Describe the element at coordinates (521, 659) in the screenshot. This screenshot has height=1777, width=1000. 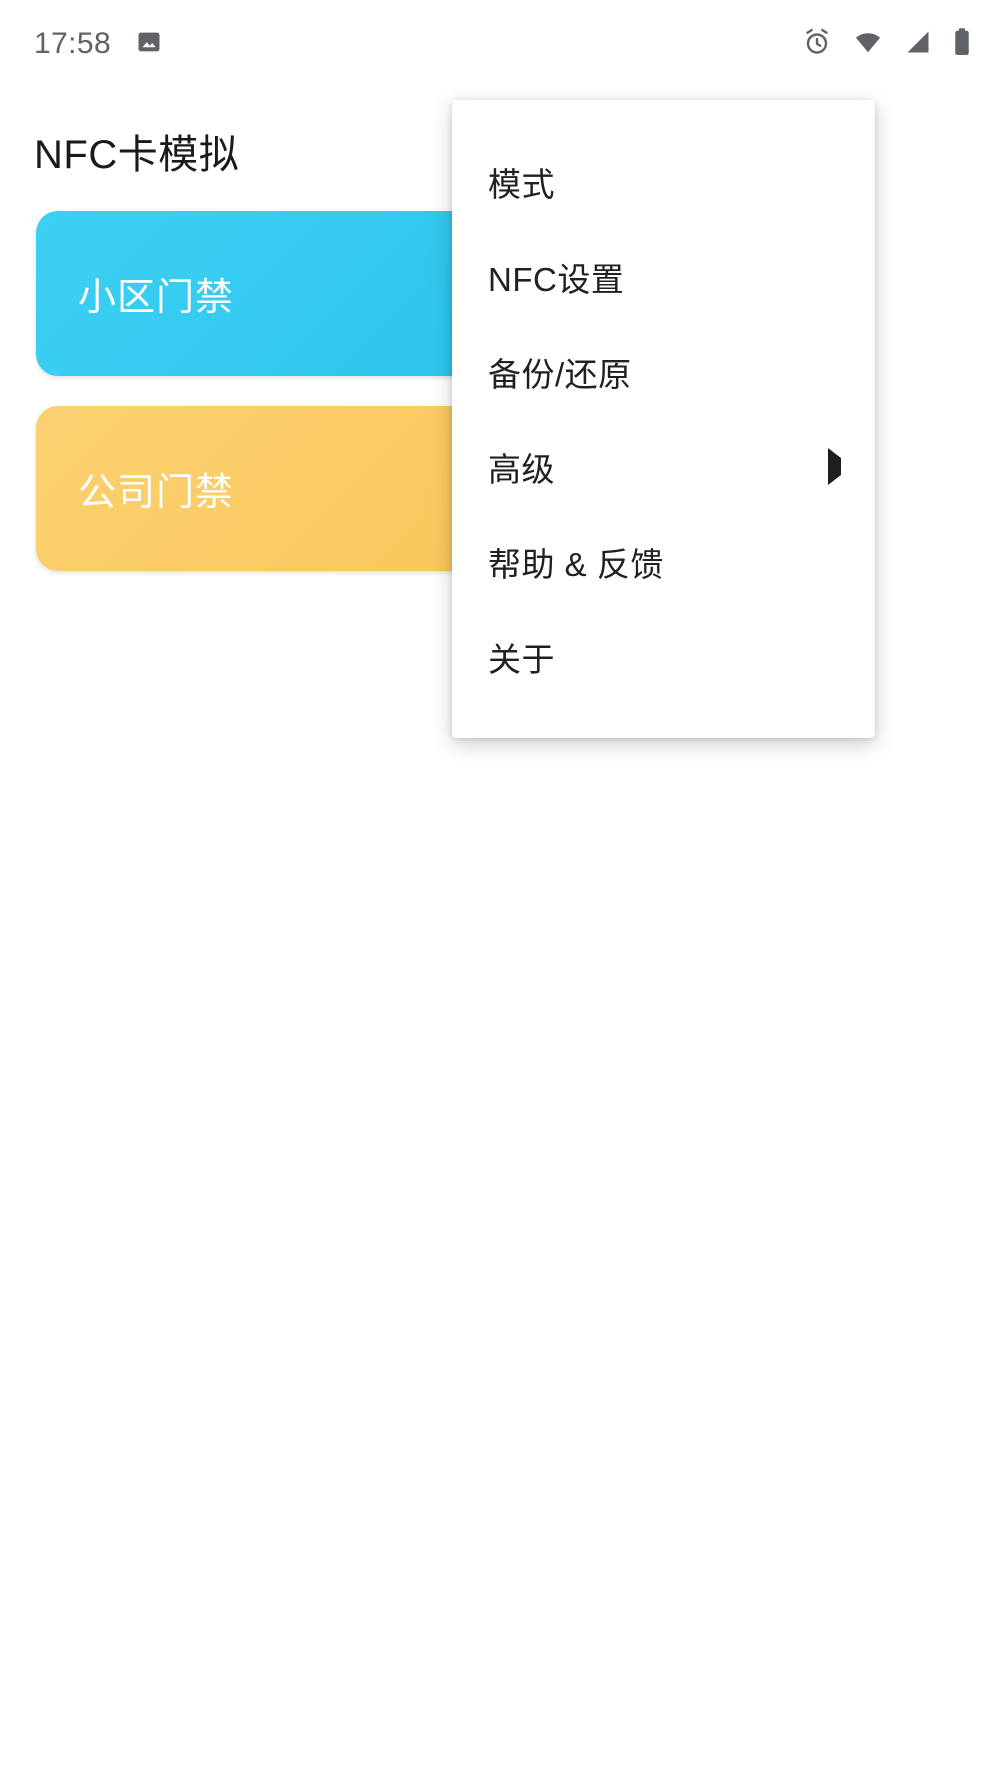
I see `menu-item-label: 关于` at that location.